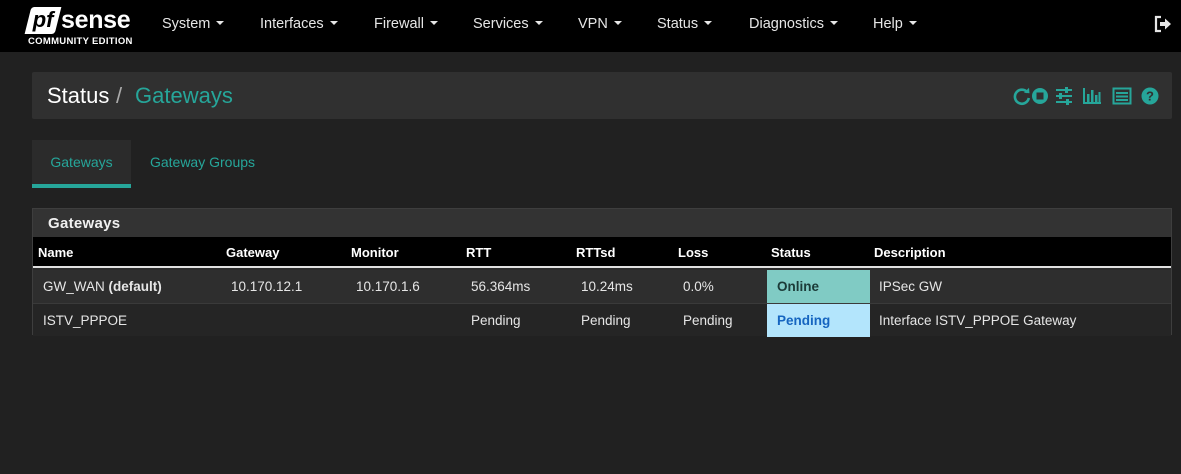  What do you see at coordinates (1022, 96) in the screenshot?
I see `refresh-icon` at bounding box center [1022, 96].